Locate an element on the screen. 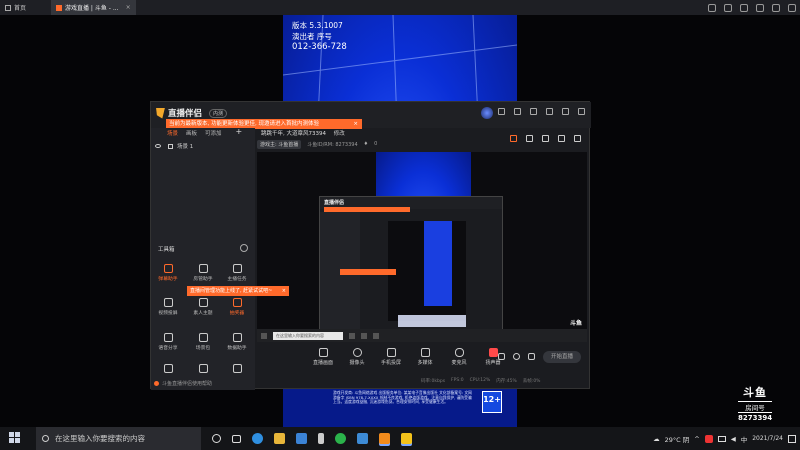 Image resolution: width=800 pixels, height=450 pixels. weather-text: 29°C 阴 is located at coordinates (677, 439).